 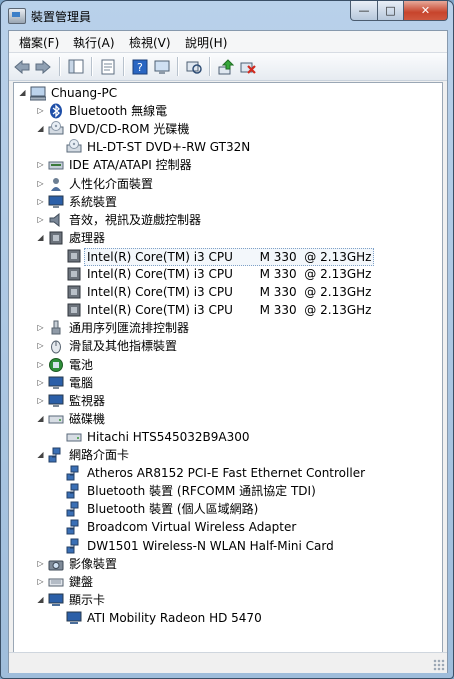 I want to click on tree-item-label: 電池, so click(x=81, y=364).